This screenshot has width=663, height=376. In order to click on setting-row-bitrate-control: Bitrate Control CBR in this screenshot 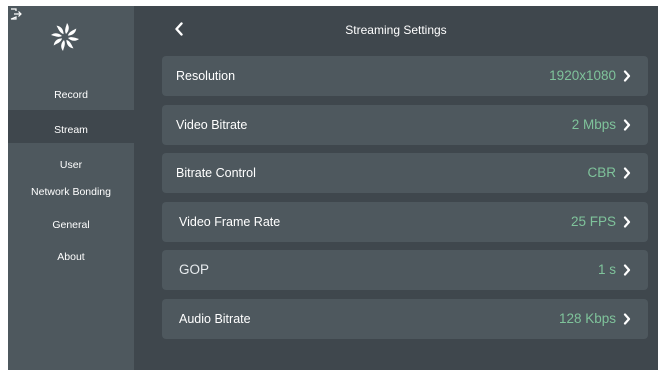, I will do `click(405, 173)`.